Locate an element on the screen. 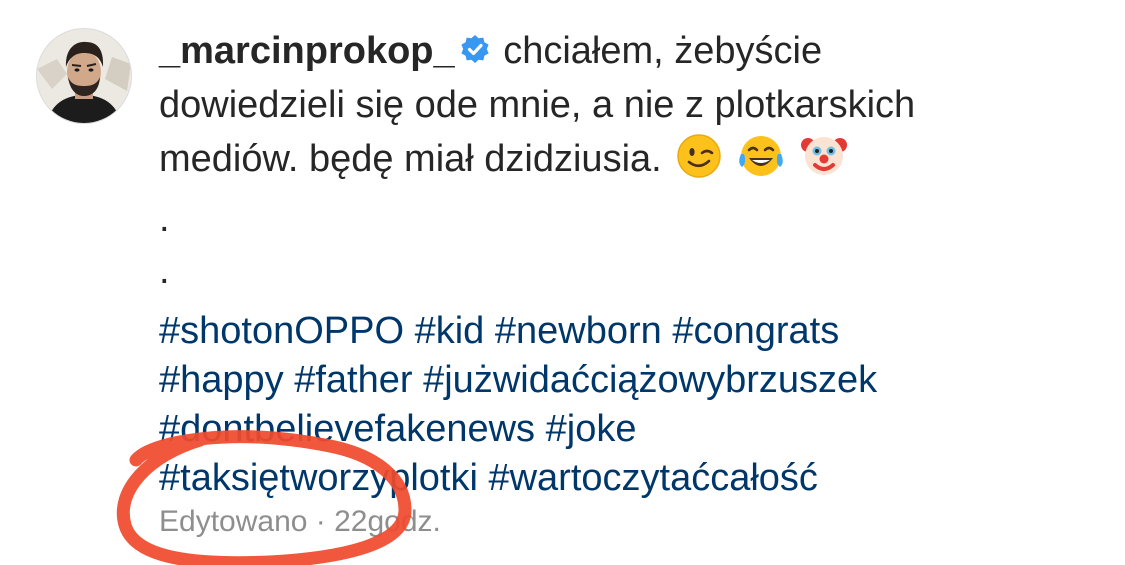  hashtag-link: #congrats is located at coordinates (755, 331).